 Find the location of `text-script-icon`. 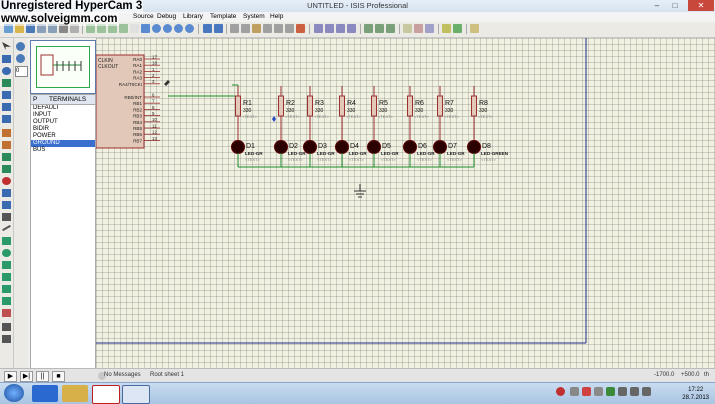

text-script-icon is located at coordinates (6, 95).